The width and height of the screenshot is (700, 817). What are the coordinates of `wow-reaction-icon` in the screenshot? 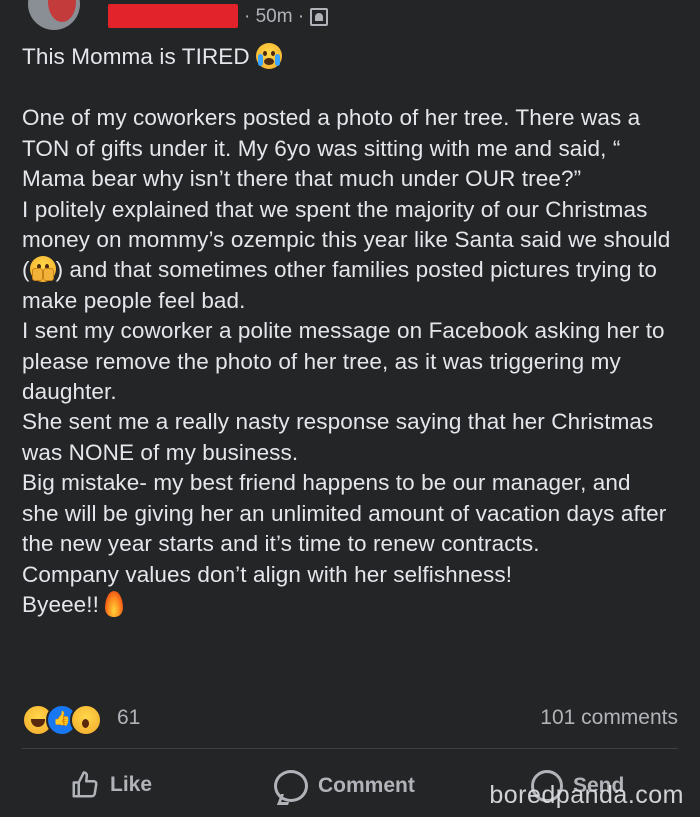 It's located at (86, 720).